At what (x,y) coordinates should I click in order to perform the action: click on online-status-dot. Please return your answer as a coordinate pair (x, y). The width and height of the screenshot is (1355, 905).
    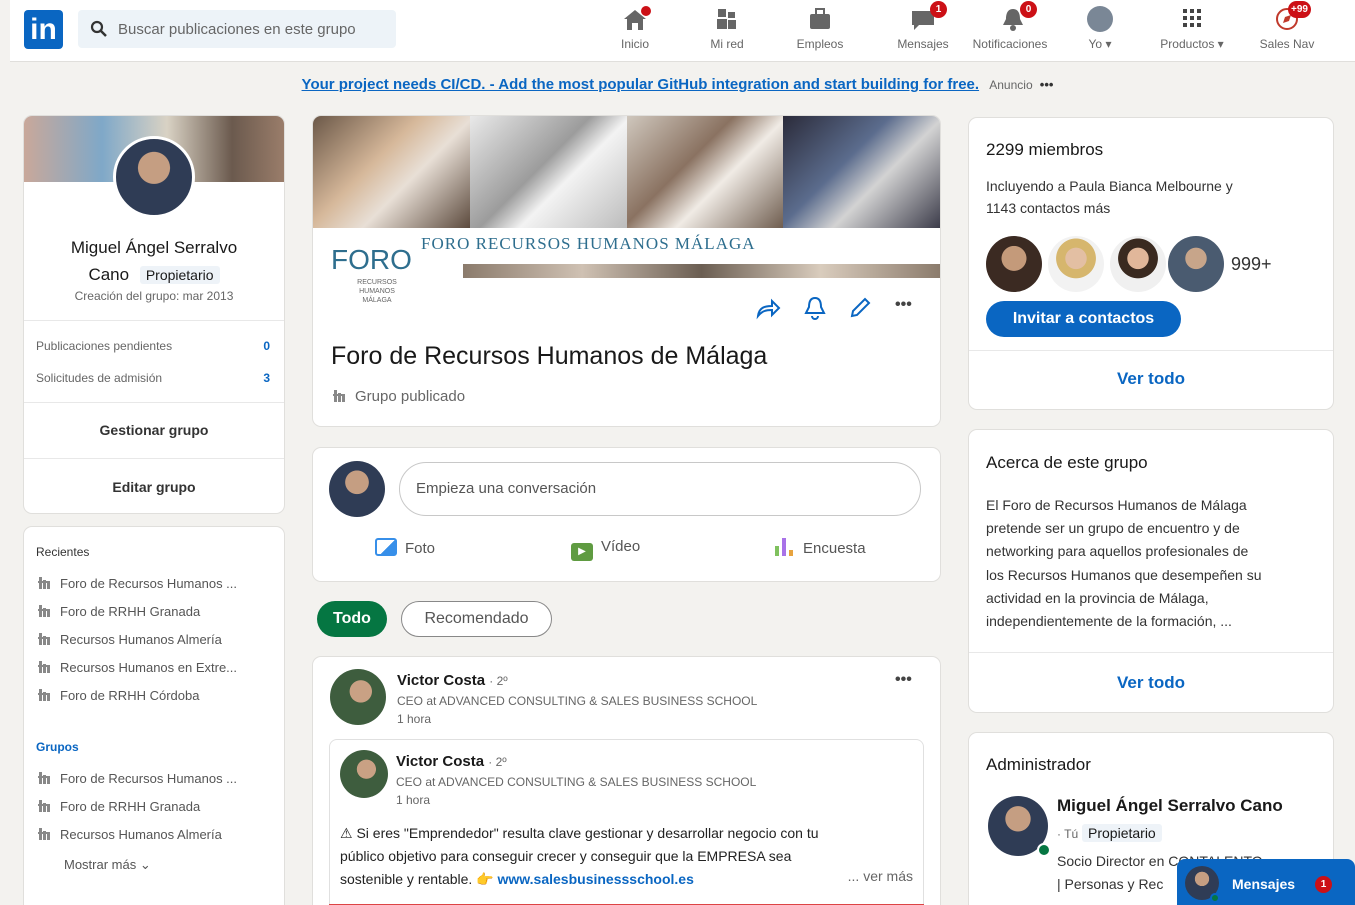
    Looking at the image, I should click on (1044, 850).